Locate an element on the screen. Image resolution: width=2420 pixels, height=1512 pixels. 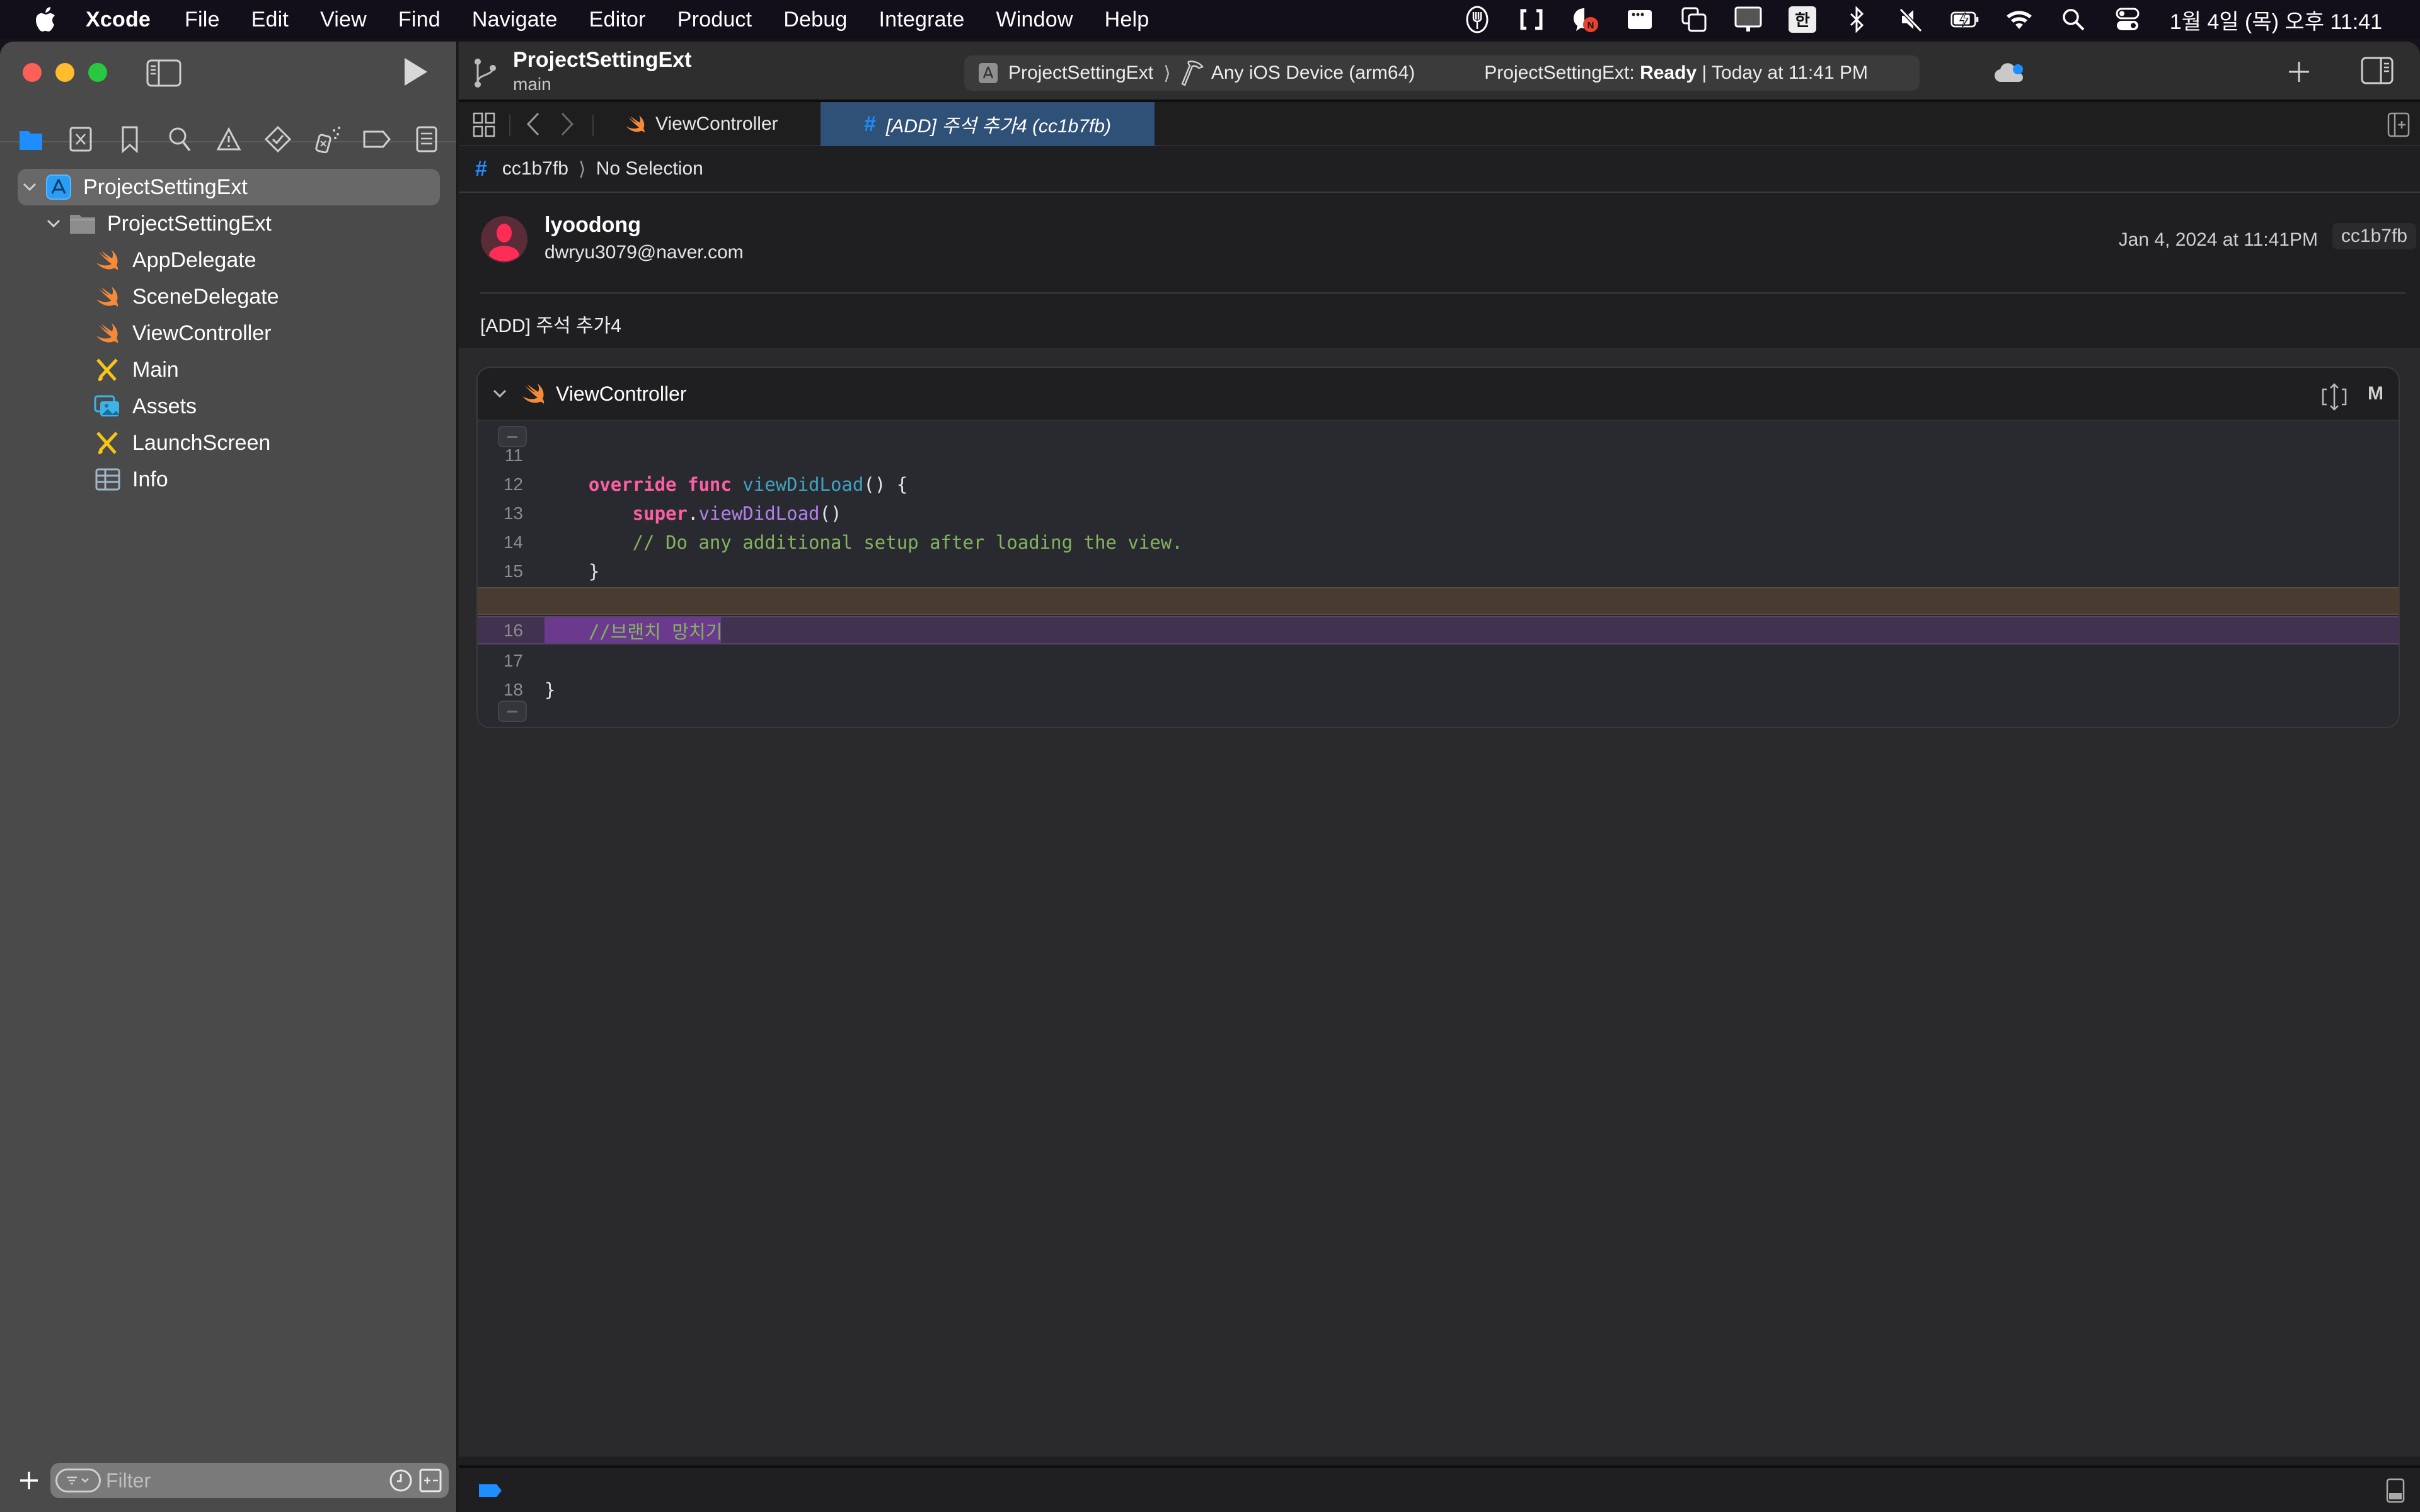
tab-divider is located at coordinates (509, 125).